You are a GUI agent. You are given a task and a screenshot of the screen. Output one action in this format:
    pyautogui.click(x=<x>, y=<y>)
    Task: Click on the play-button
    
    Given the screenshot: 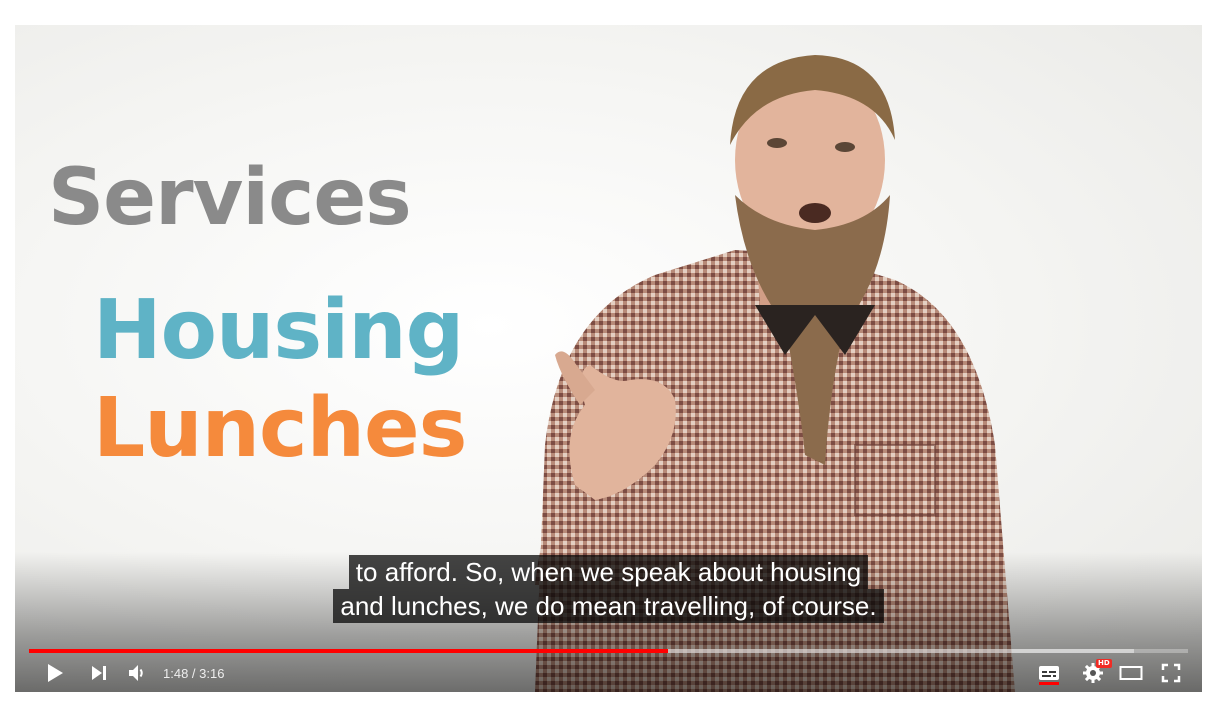 What is the action you would take?
    pyautogui.click(x=55, y=673)
    